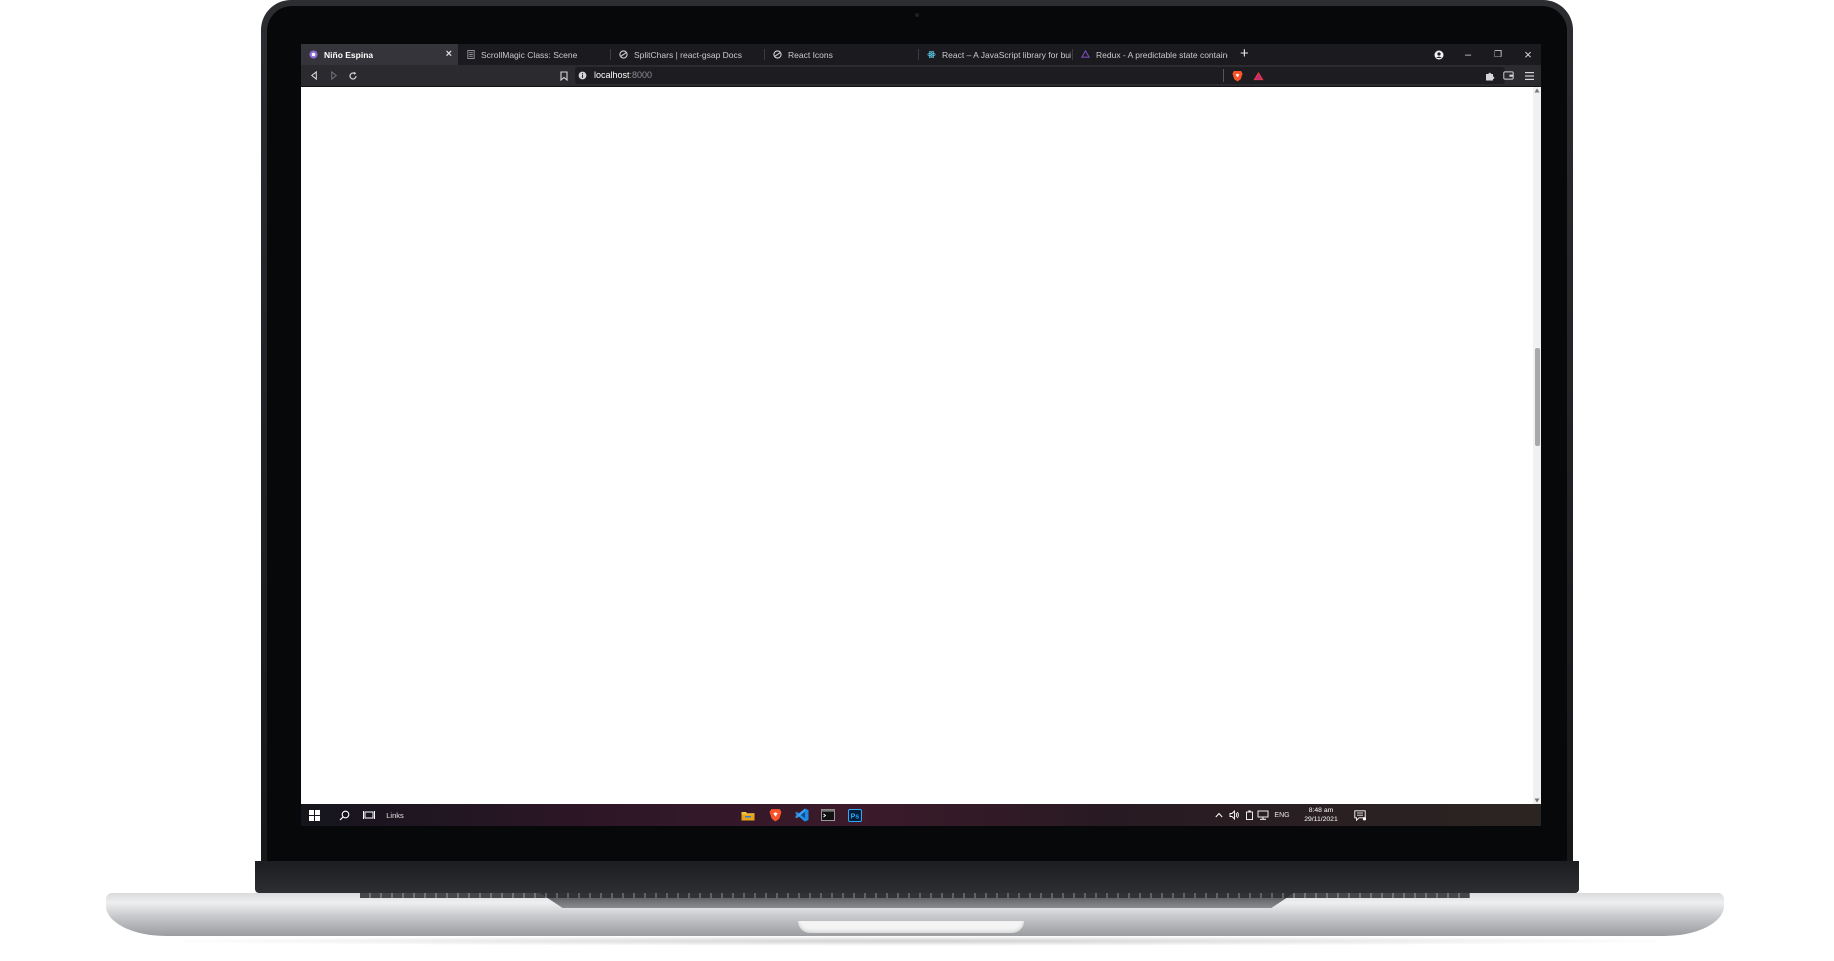  What do you see at coordinates (1040, 75) in the screenshot?
I see `address-bar` at bounding box center [1040, 75].